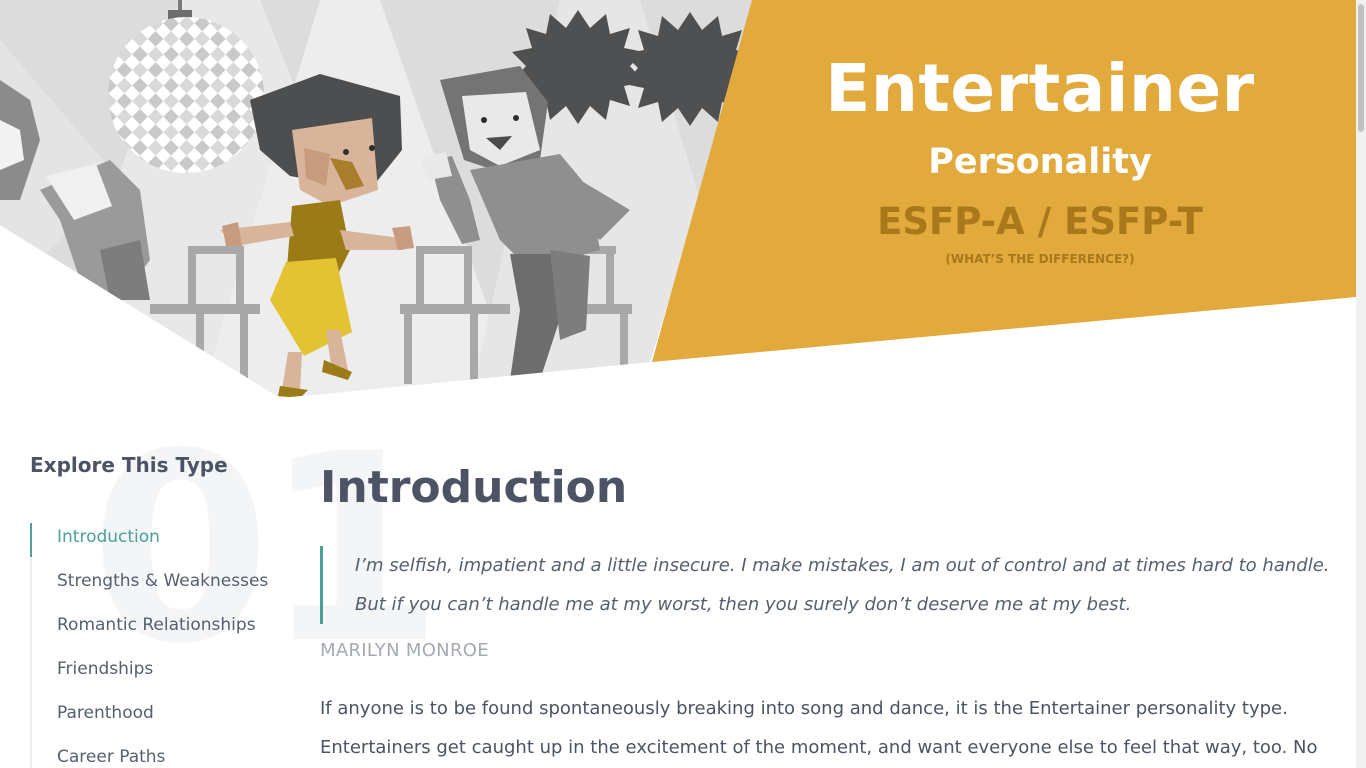 Image resolution: width=1366 pixels, height=768 pixels. Describe the element at coordinates (1040, 221) in the screenshot. I see `type-codes-link: ESFP-A / ESFP-T` at that location.